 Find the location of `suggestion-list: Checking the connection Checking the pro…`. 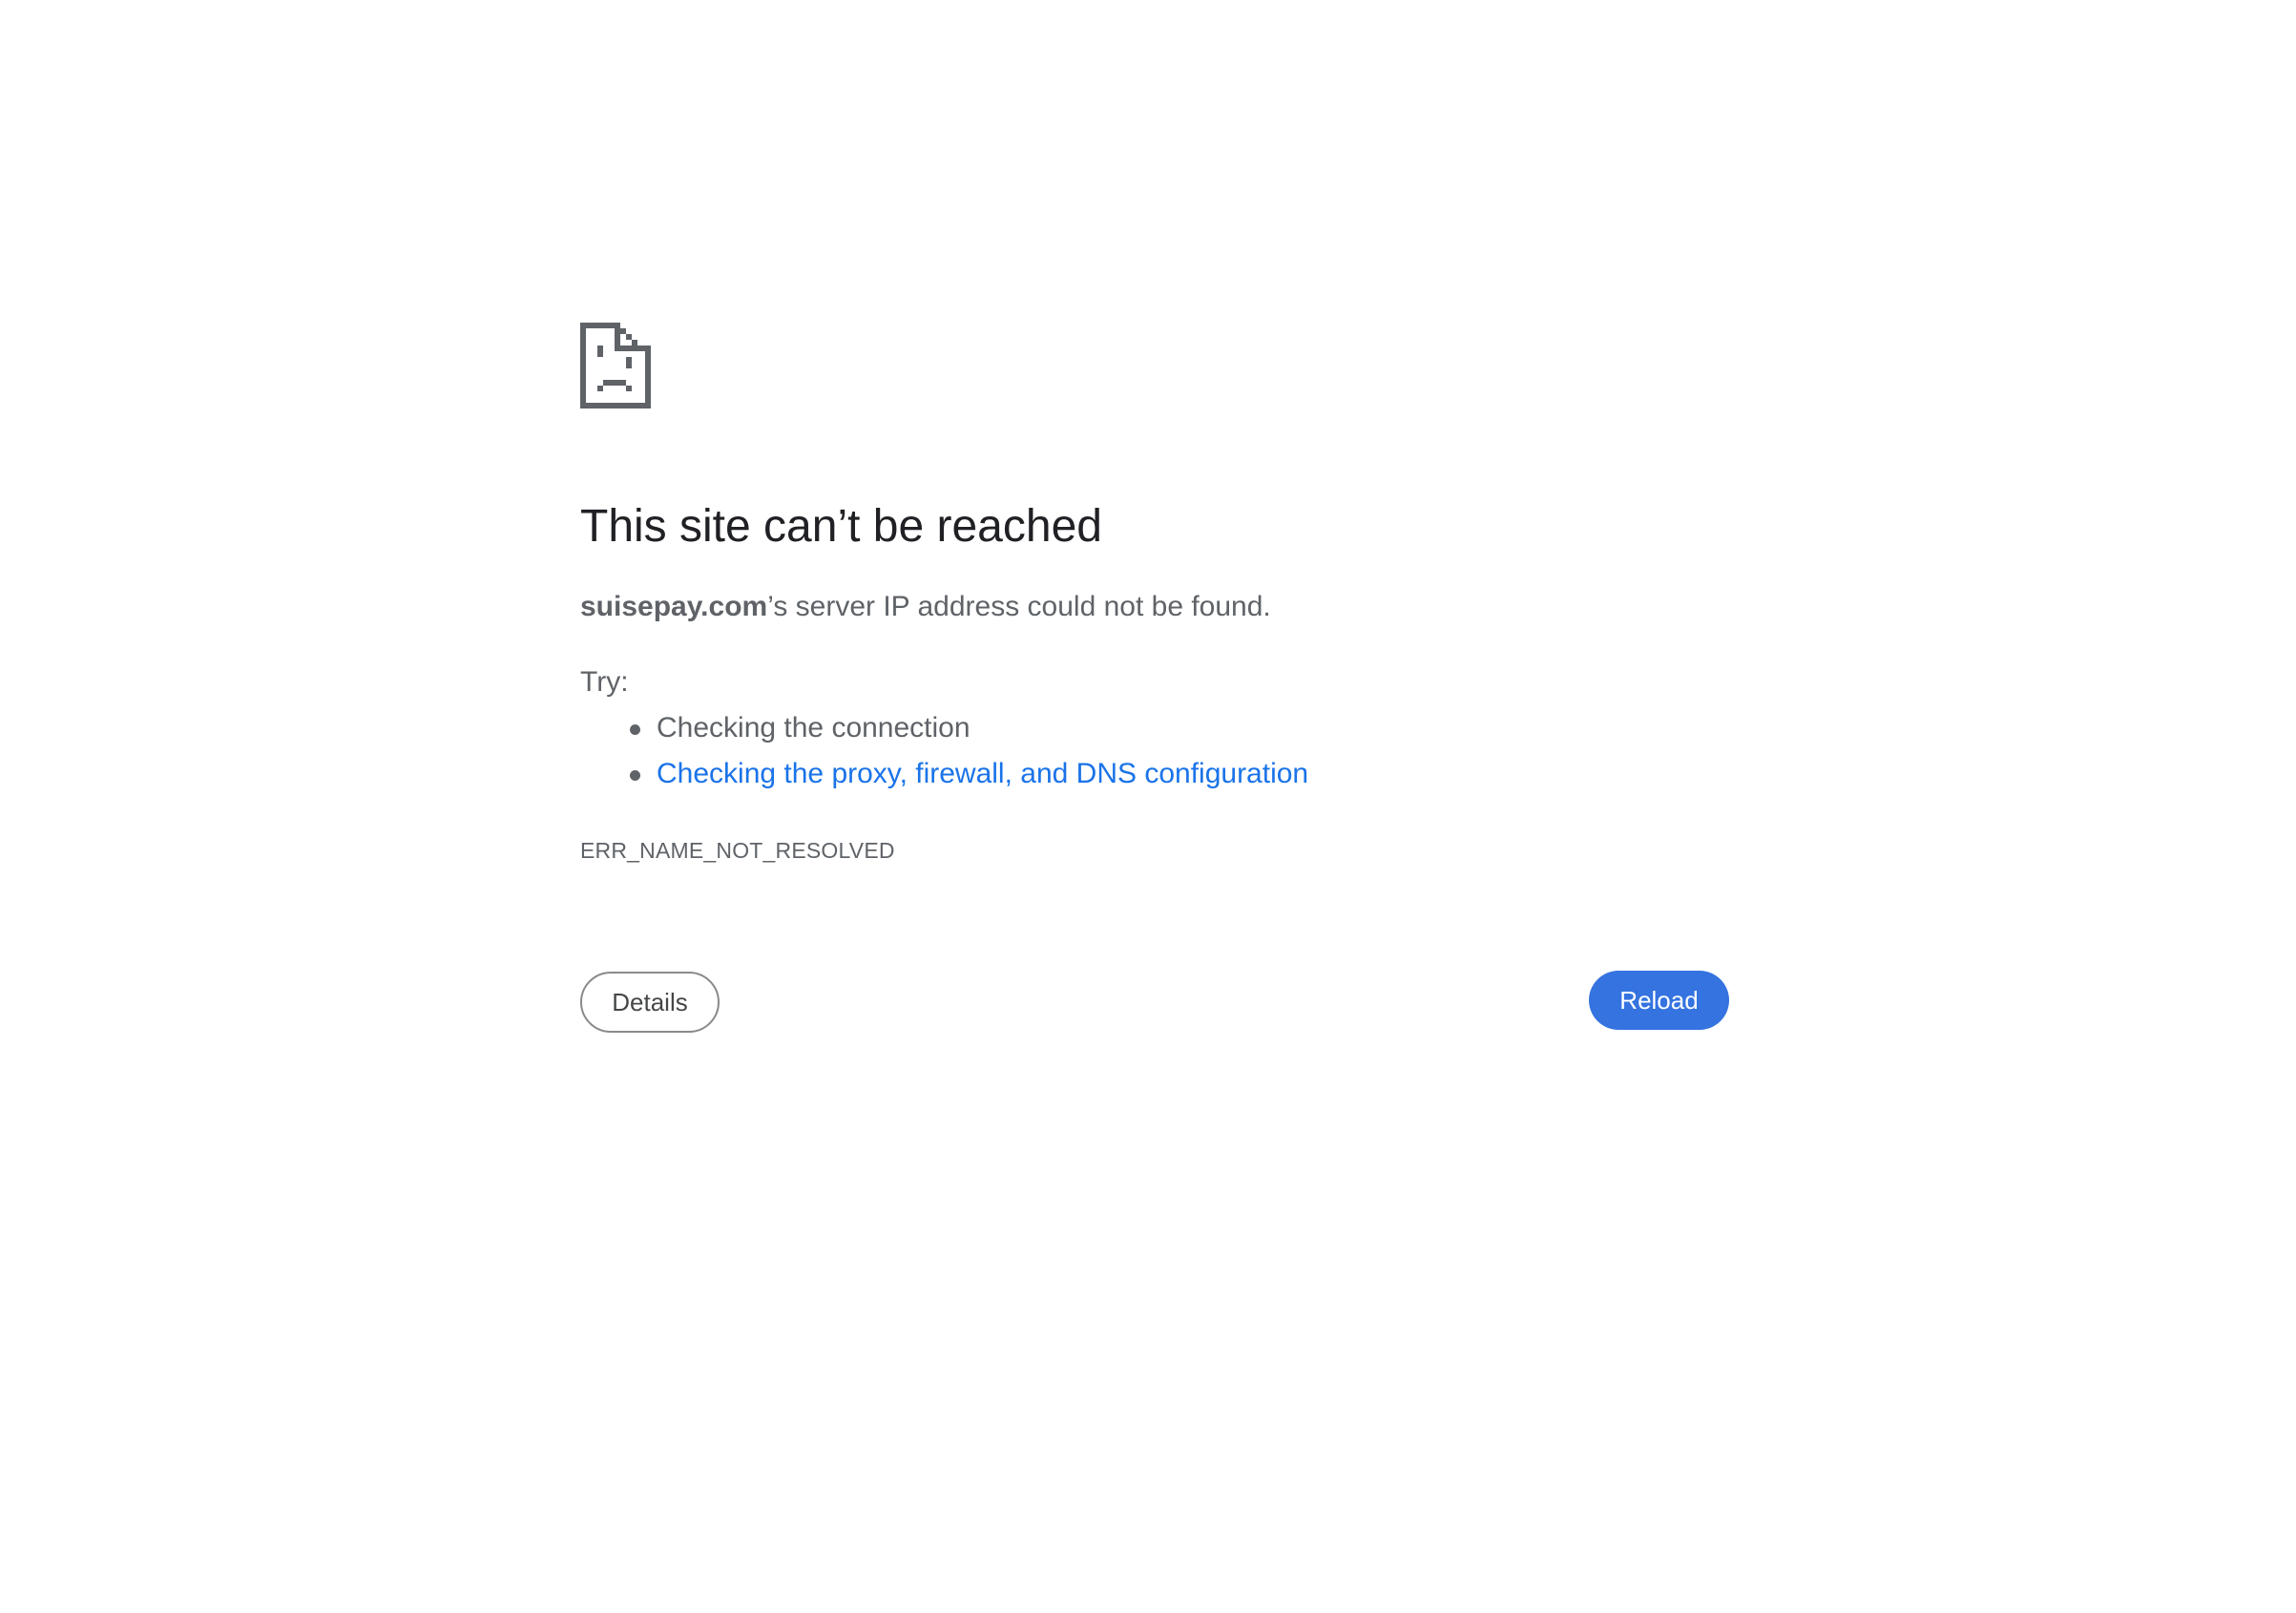

suggestion-list: Checking the connection Checking the pro… is located at coordinates (944, 757).